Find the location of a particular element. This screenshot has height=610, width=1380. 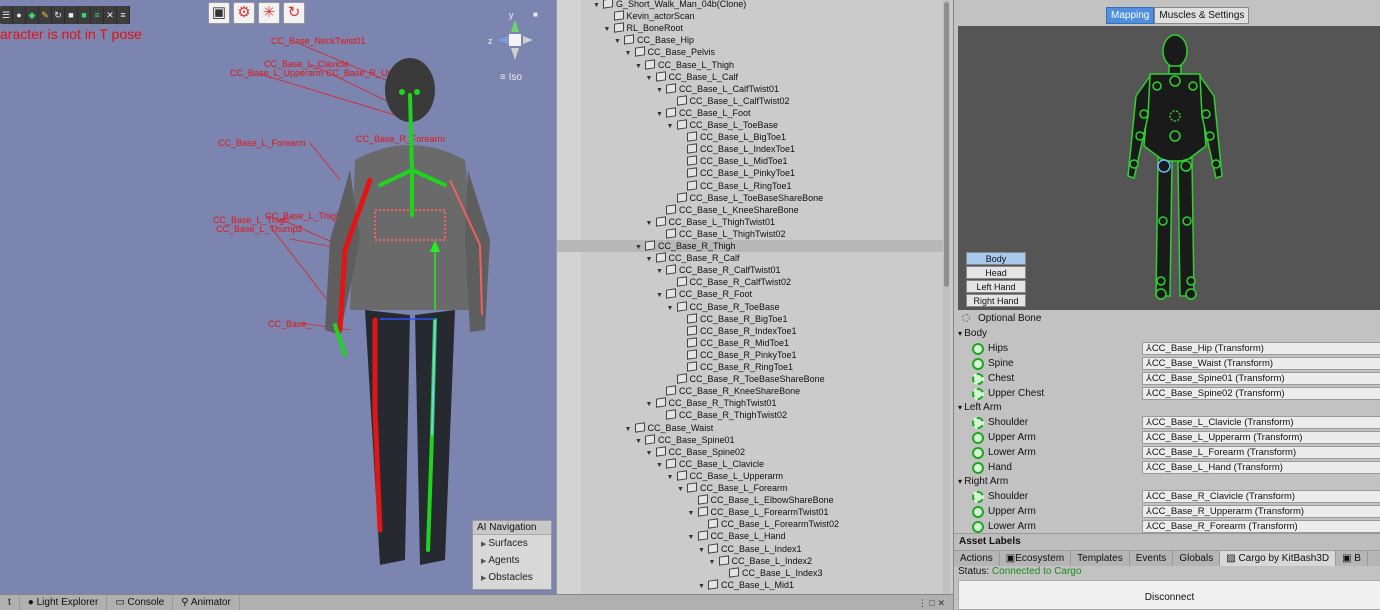

box-tool-icon: ▣ is located at coordinates (219, 13).